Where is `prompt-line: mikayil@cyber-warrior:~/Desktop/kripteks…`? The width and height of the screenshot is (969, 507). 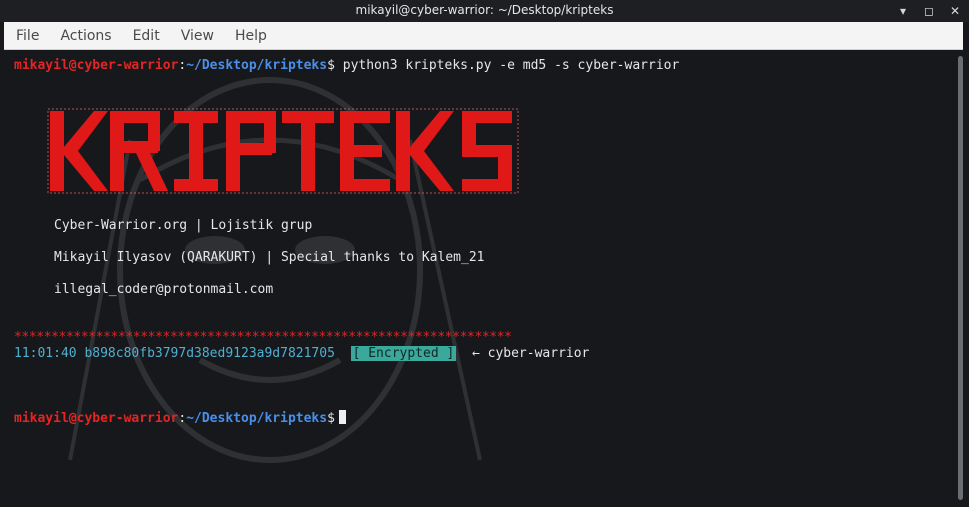 prompt-line: mikayil@cyber-warrior:~/Desktop/kripteks… is located at coordinates (180, 418).